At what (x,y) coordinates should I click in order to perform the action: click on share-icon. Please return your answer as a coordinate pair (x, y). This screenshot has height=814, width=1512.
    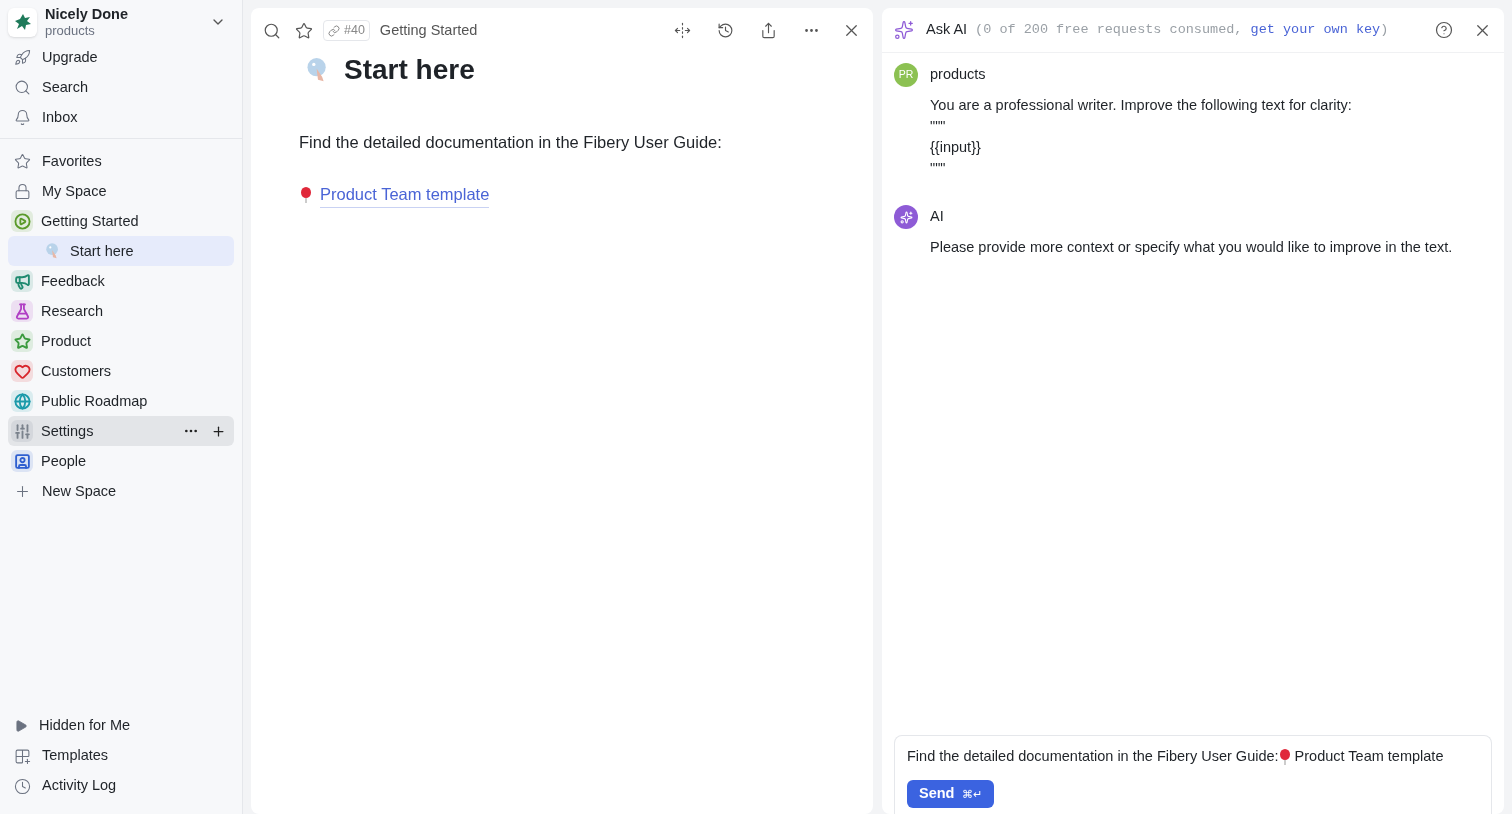
    Looking at the image, I should click on (768, 30).